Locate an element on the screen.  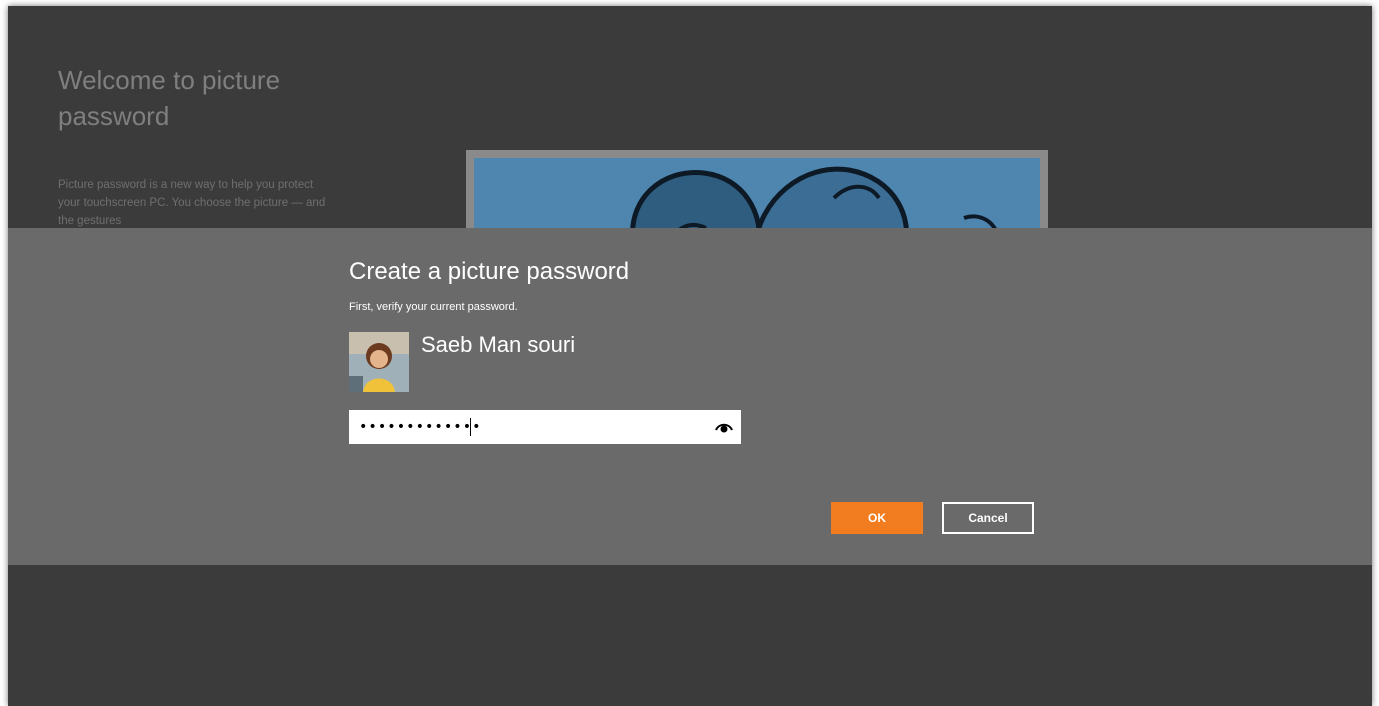
text-caret is located at coordinates (470, 427).